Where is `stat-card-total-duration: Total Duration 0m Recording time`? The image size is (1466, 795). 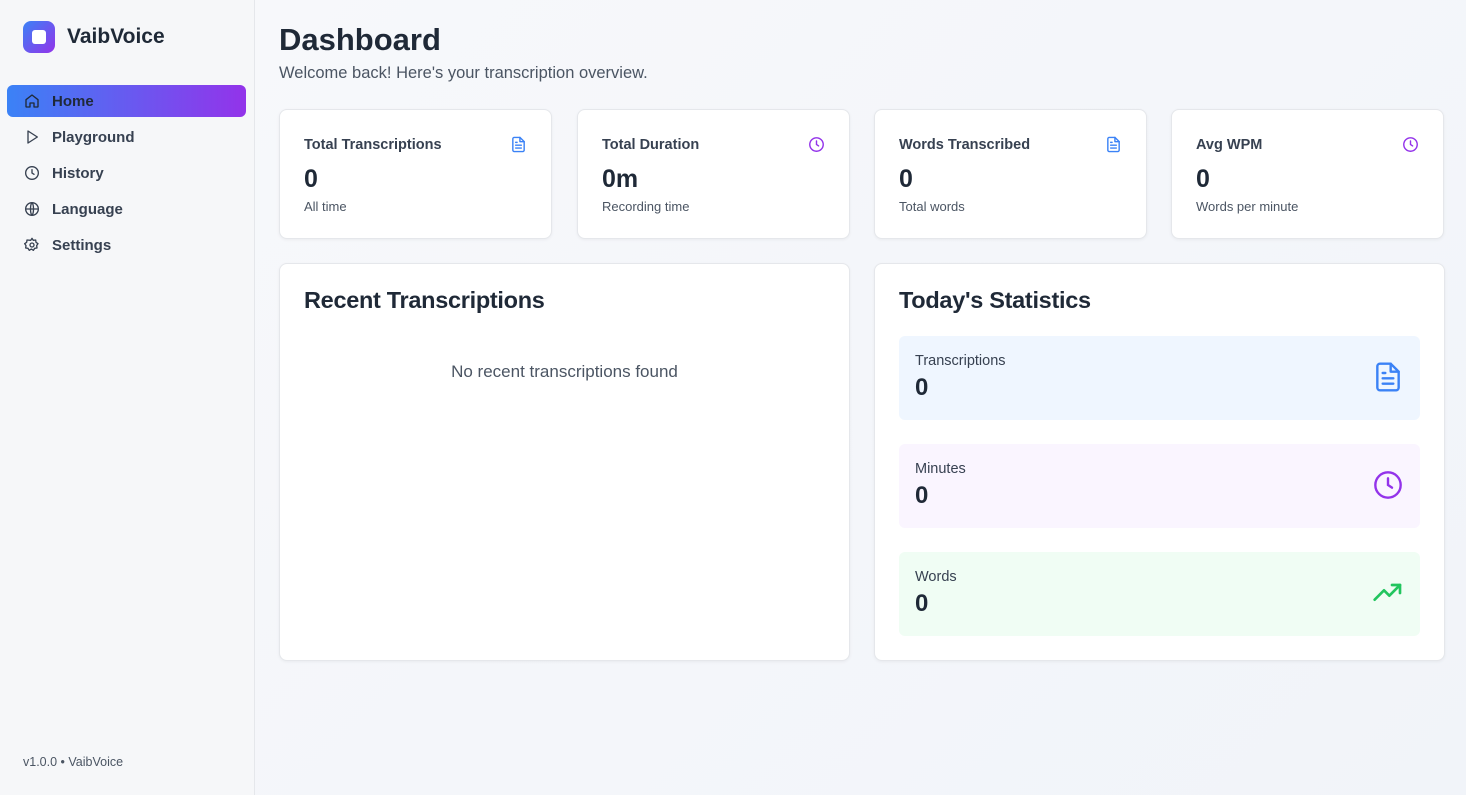 stat-card-total-duration: Total Duration 0m Recording time is located at coordinates (713, 174).